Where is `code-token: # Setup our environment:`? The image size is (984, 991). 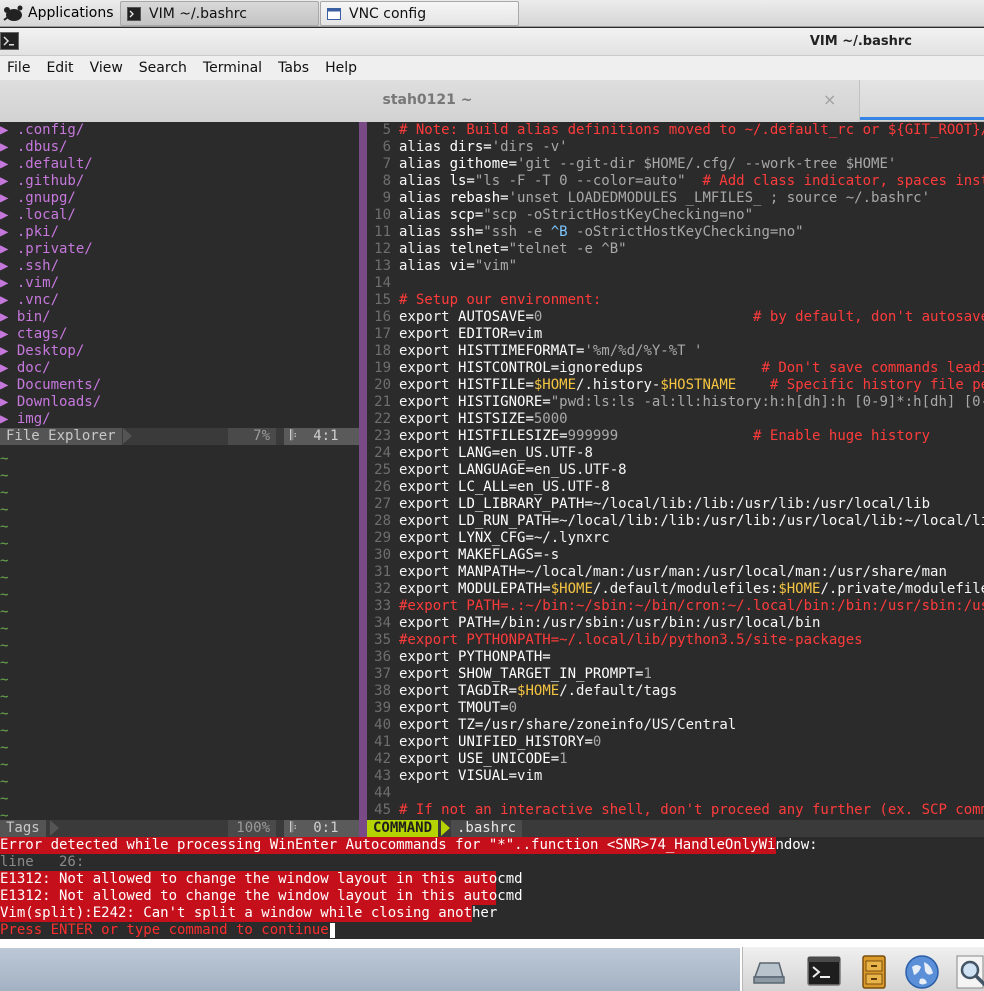
code-token: # Setup our environment: is located at coordinates (500, 300).